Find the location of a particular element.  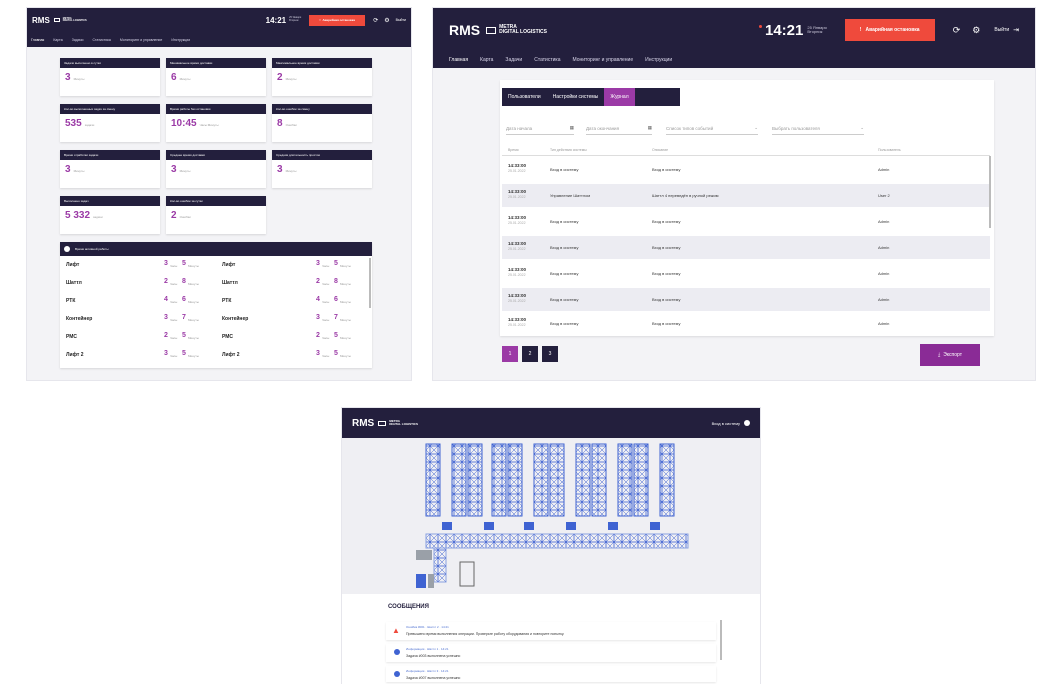

logout-icon: ⇥ is located at coordinates (1016, 30).